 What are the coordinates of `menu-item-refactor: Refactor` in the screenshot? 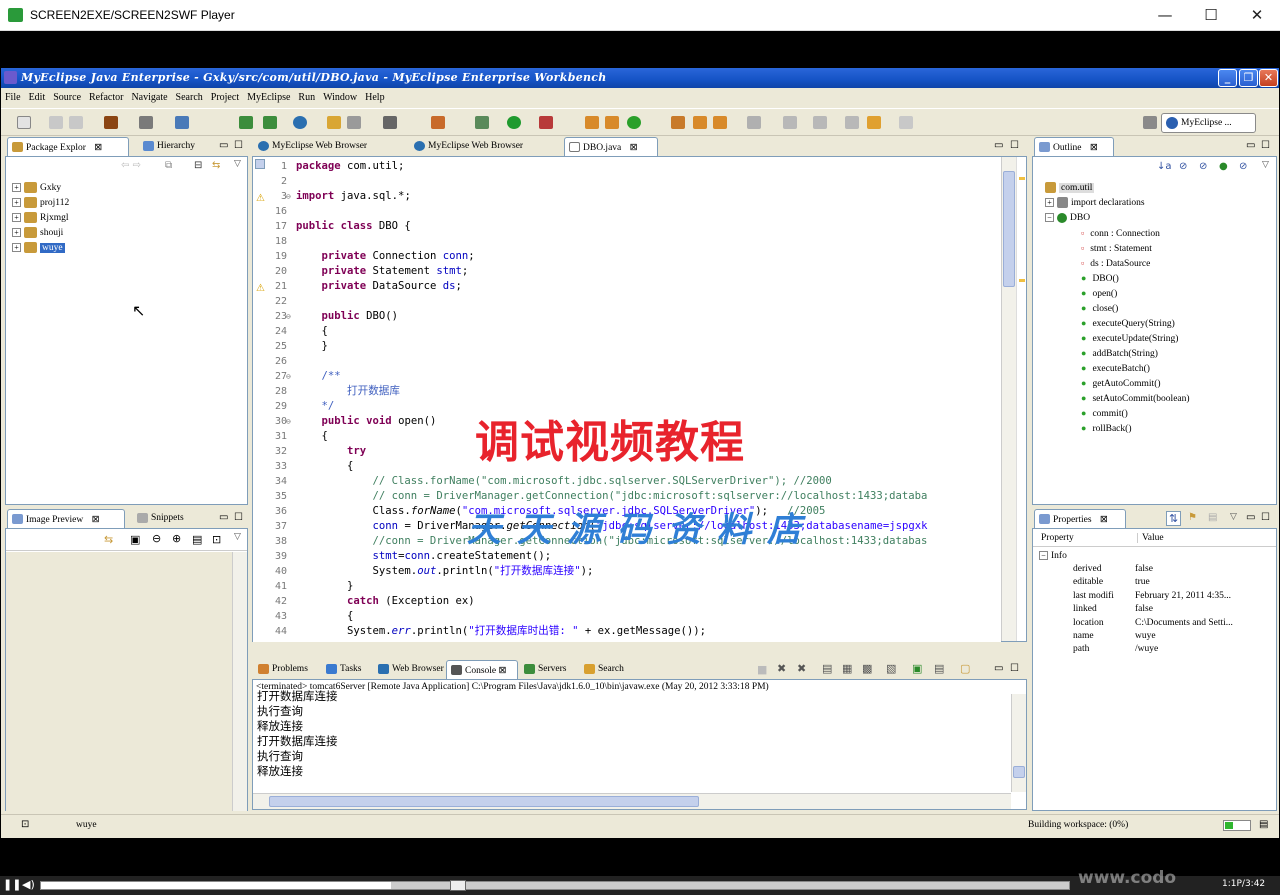 It's located at (106, 96).